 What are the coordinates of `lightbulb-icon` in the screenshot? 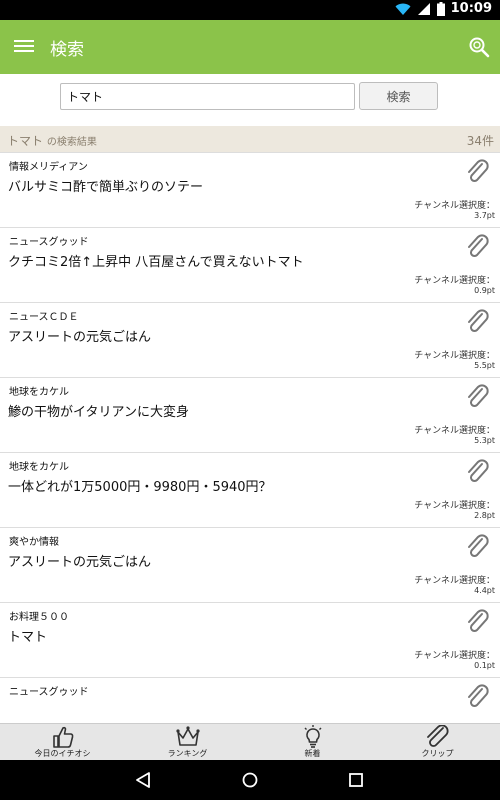 It's located at (312, 736).